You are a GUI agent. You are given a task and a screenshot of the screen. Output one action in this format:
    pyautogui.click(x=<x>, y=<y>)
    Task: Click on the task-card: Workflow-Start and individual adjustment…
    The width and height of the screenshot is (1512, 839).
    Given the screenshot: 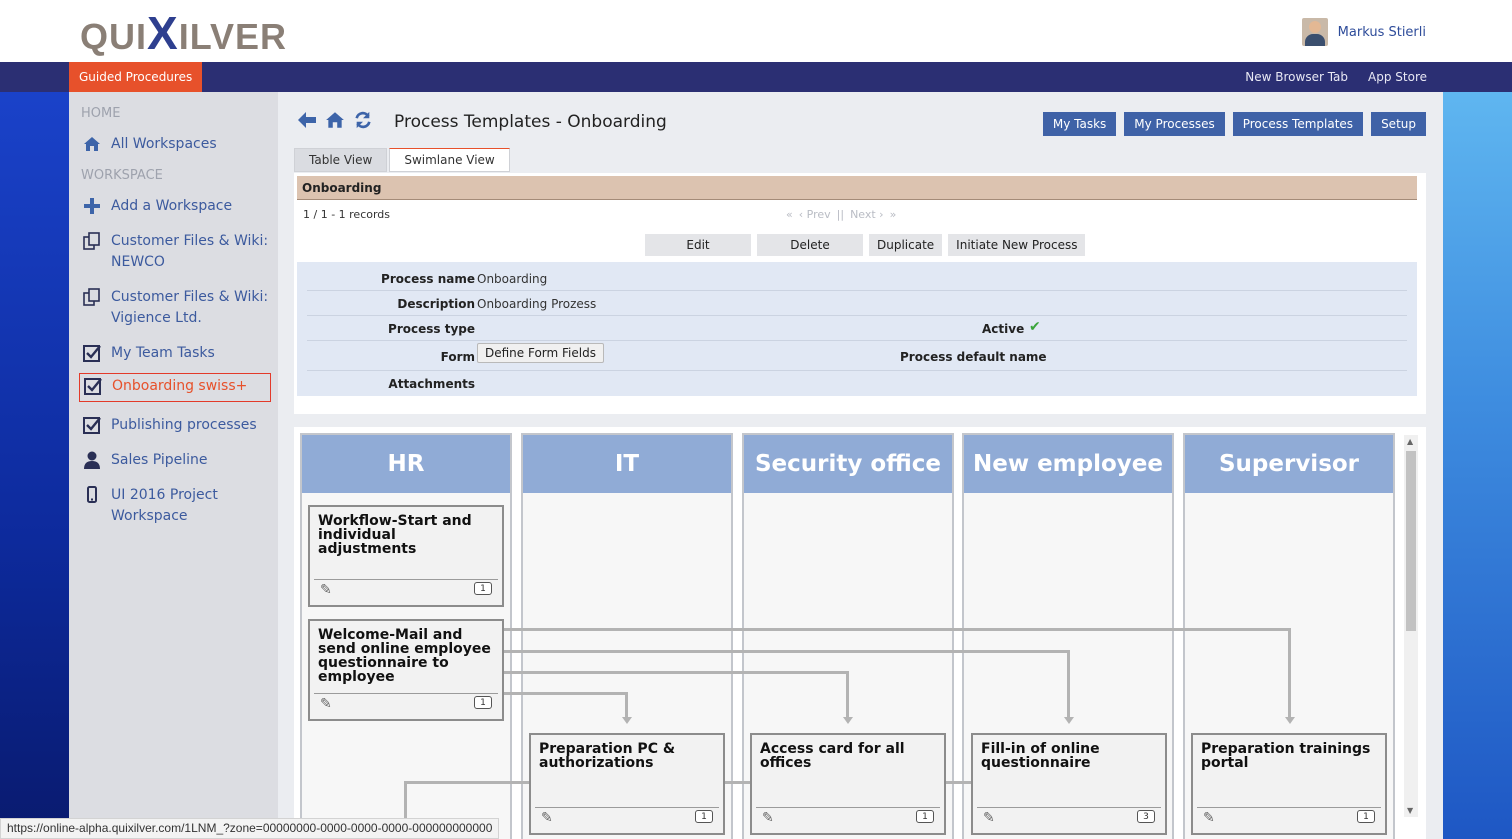 What is the action you would take?
    pyautogui.click(x=406, y=556)
    